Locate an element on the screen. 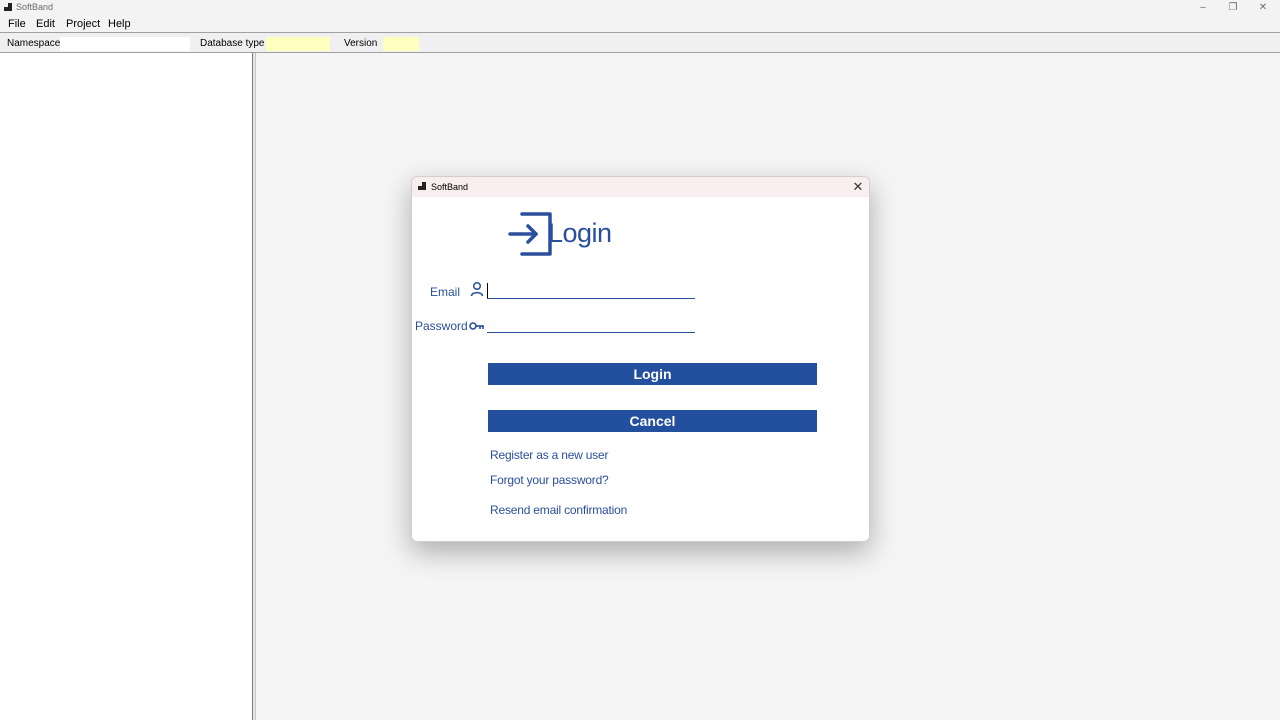 The image size is (1280, 720). minimize-icon: – is located at coordinates (1203, 7).